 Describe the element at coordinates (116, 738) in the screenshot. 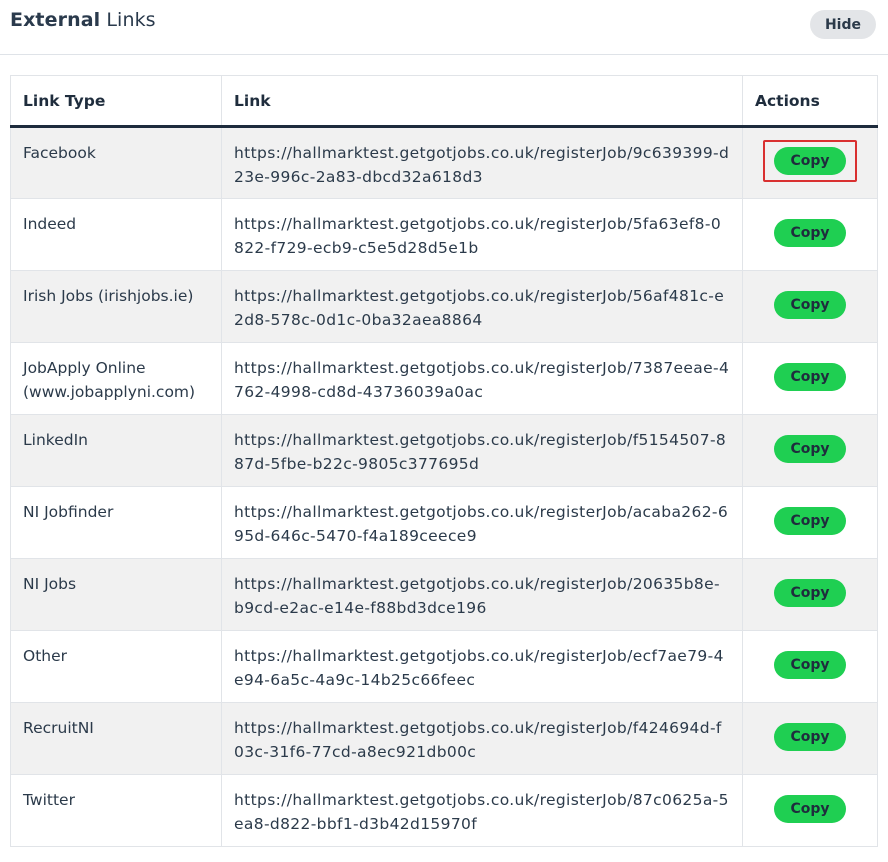

I see `link-type-cell: RecruitNI` at that location.